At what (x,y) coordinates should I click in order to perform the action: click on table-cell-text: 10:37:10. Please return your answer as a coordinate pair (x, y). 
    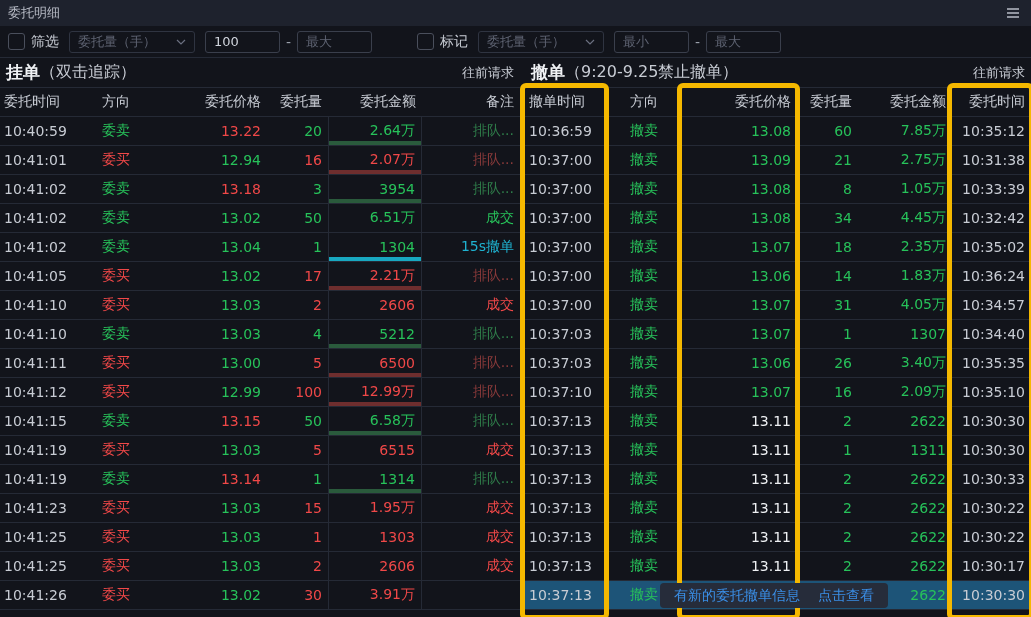
    Looking at the image, I should click on (560, 392).